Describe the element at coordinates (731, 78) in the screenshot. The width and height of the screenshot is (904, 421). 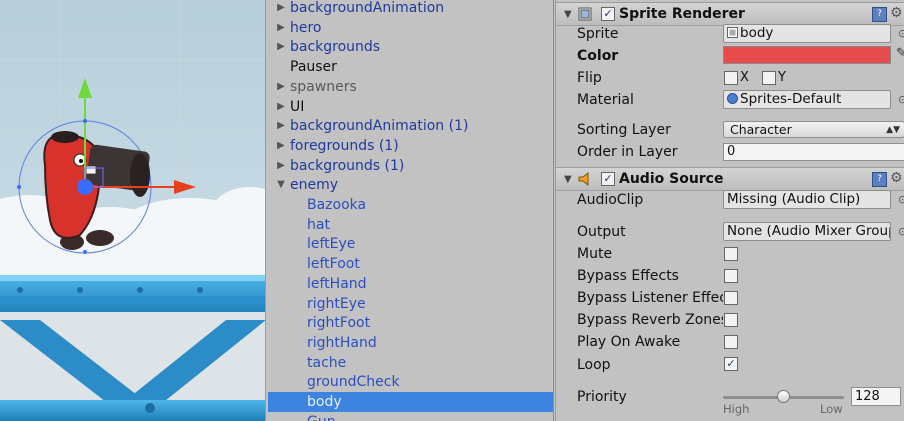
I see `flip-x-checkbox` at that location.